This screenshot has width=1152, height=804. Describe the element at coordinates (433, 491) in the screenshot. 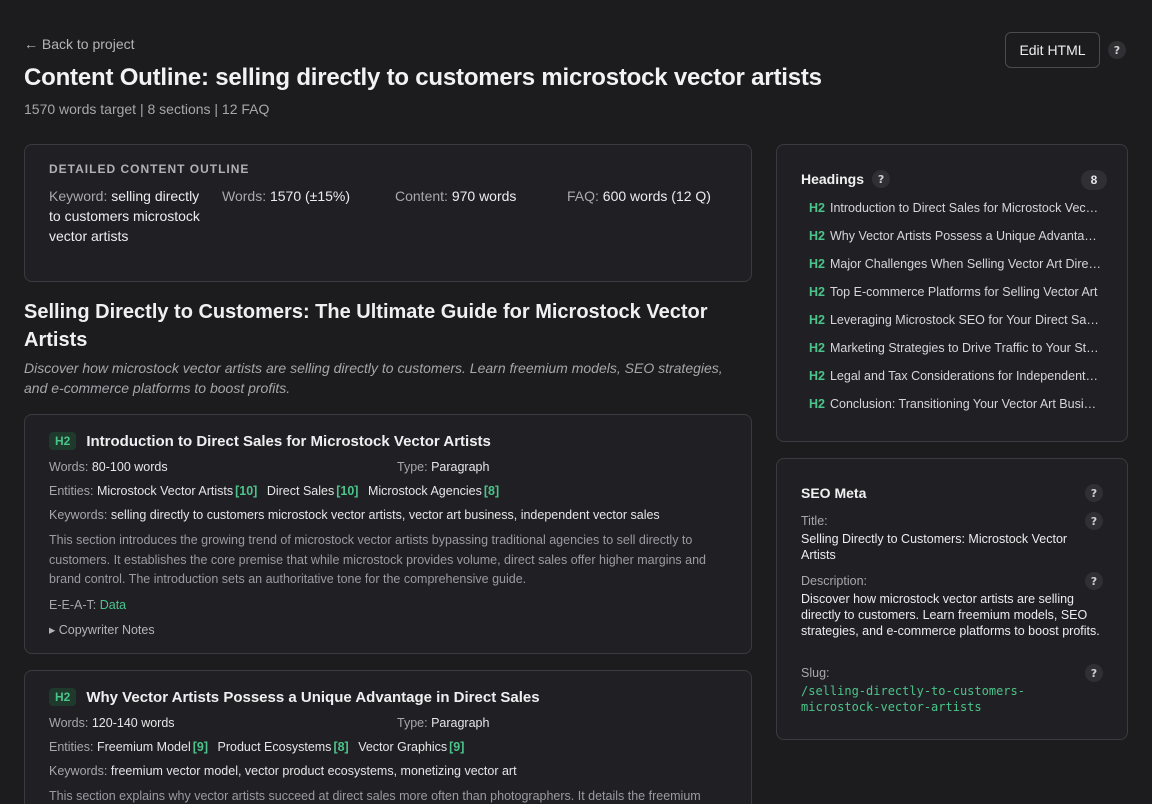

I see `entity: Microstock Agencies [8]` at that location.